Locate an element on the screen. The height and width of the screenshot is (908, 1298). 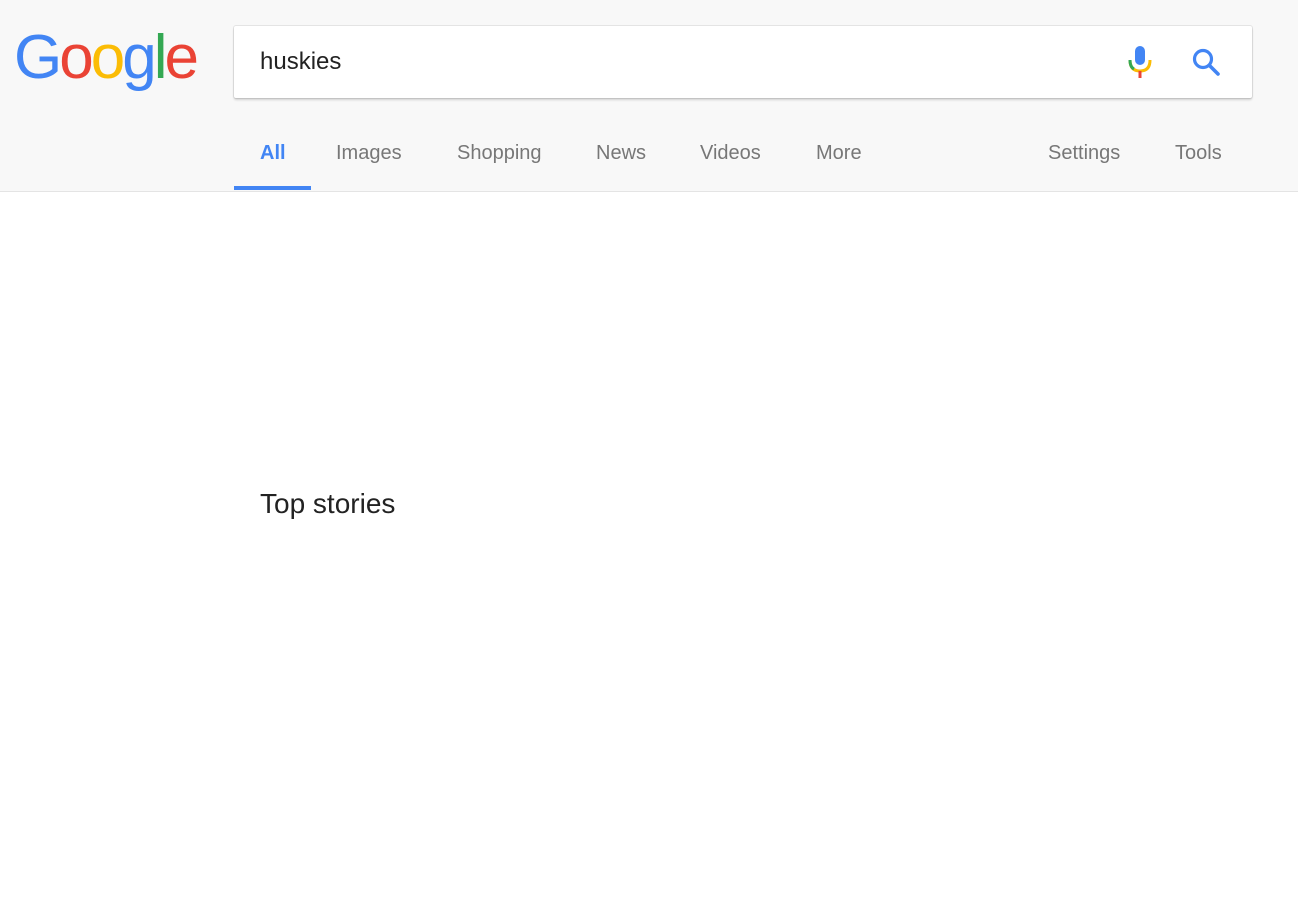
tab-more: More is located at coordinates (839, 158).